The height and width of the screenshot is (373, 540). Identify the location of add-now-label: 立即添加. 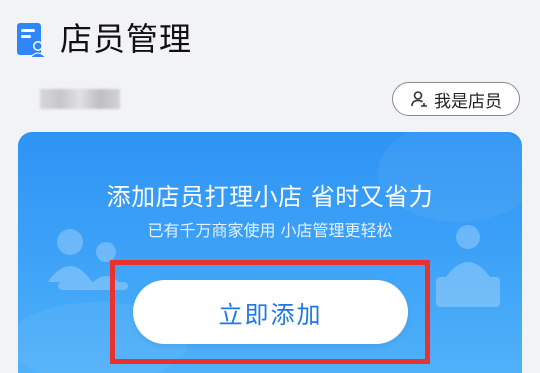
(270, 314).